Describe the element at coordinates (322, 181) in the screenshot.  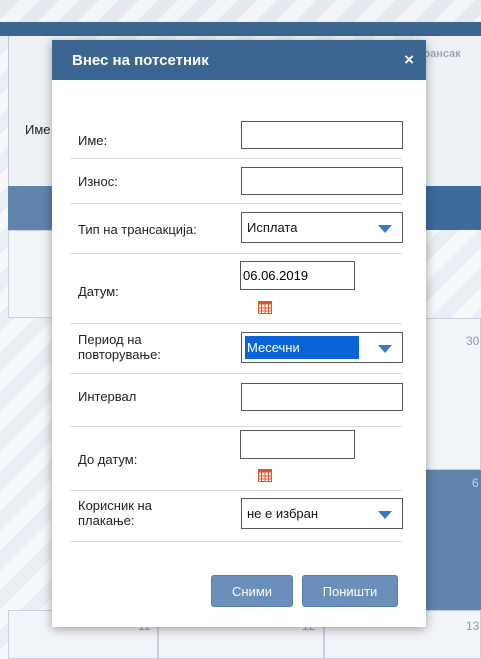
I see `amount-input` at that location.